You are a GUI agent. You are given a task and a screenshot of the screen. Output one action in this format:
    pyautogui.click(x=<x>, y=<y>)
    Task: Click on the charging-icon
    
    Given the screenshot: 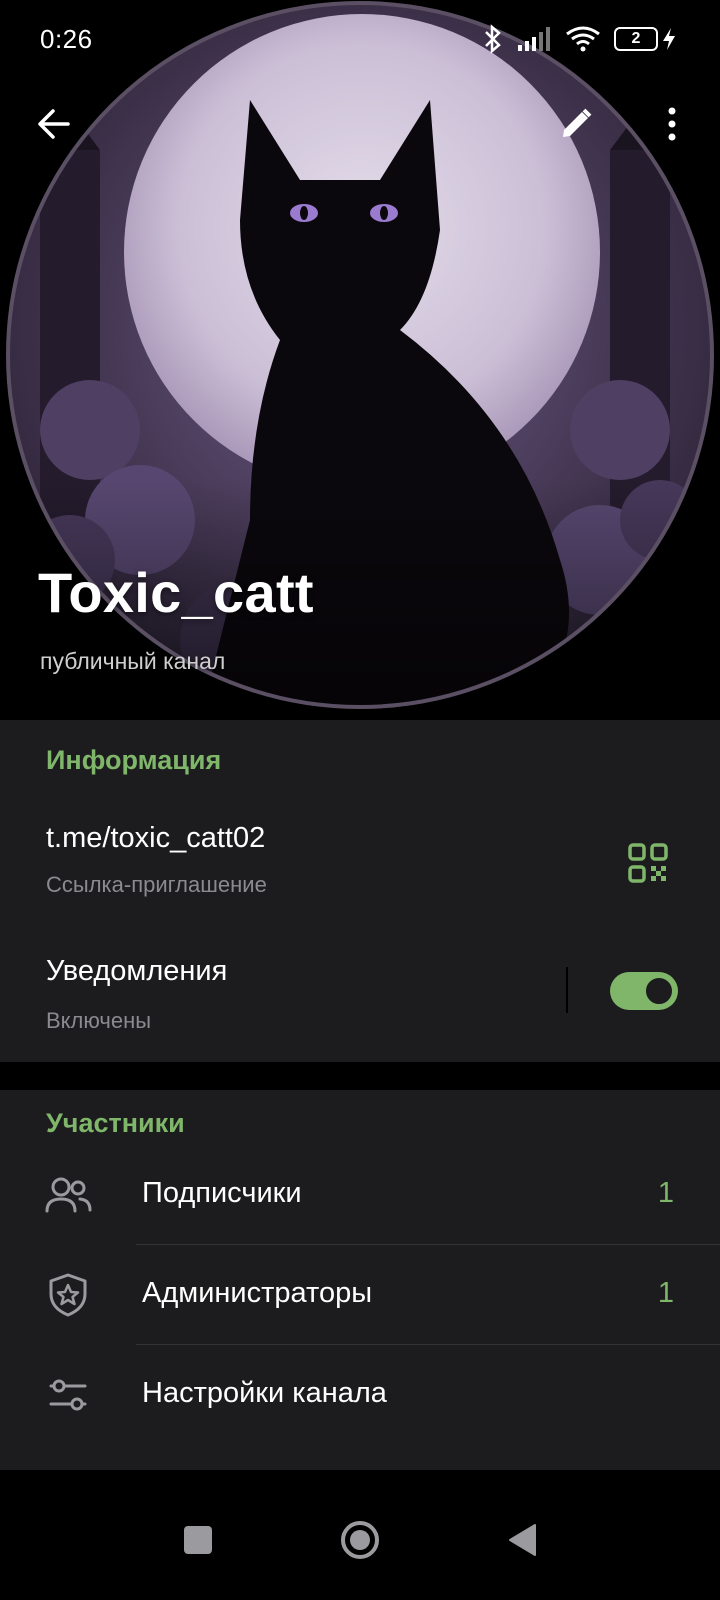 What is the action you would take?
    pyautogui.click(x=669, y=39)
    